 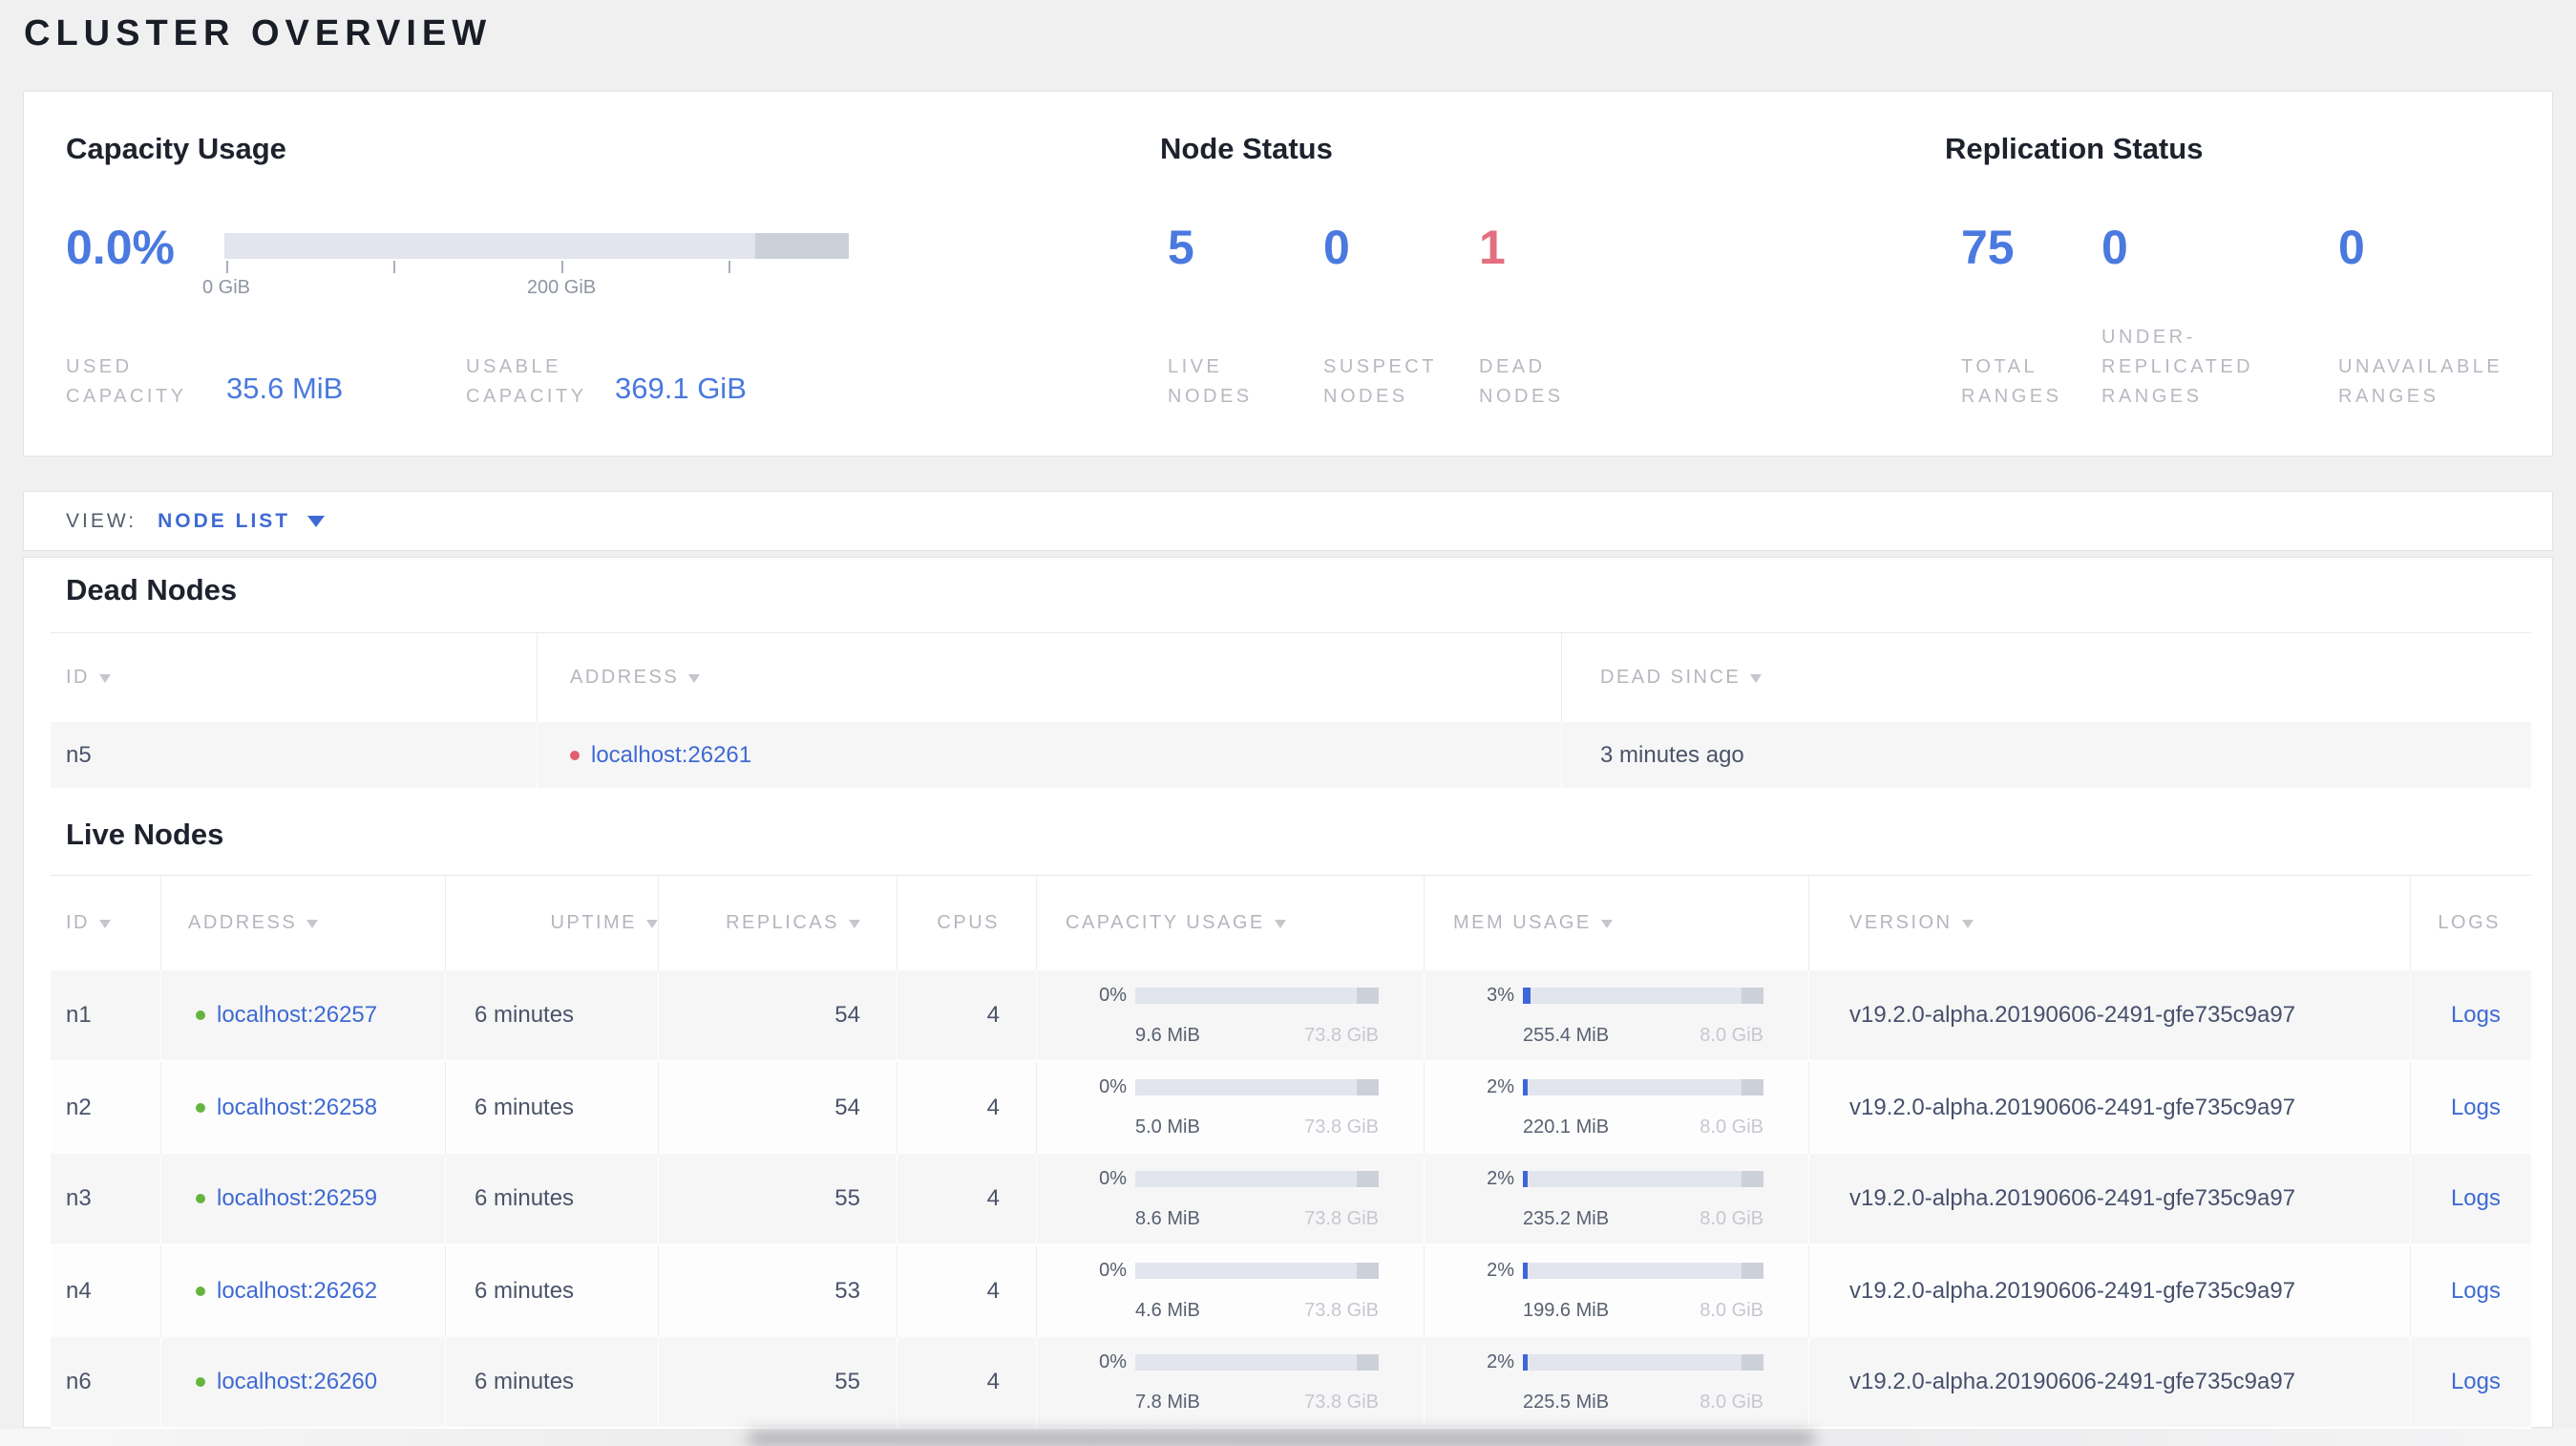 I want to click on dead-nodes-table: ID ADDRESS DEAD SINCE n5 localhost:26261, so click(x=1291, y=711).